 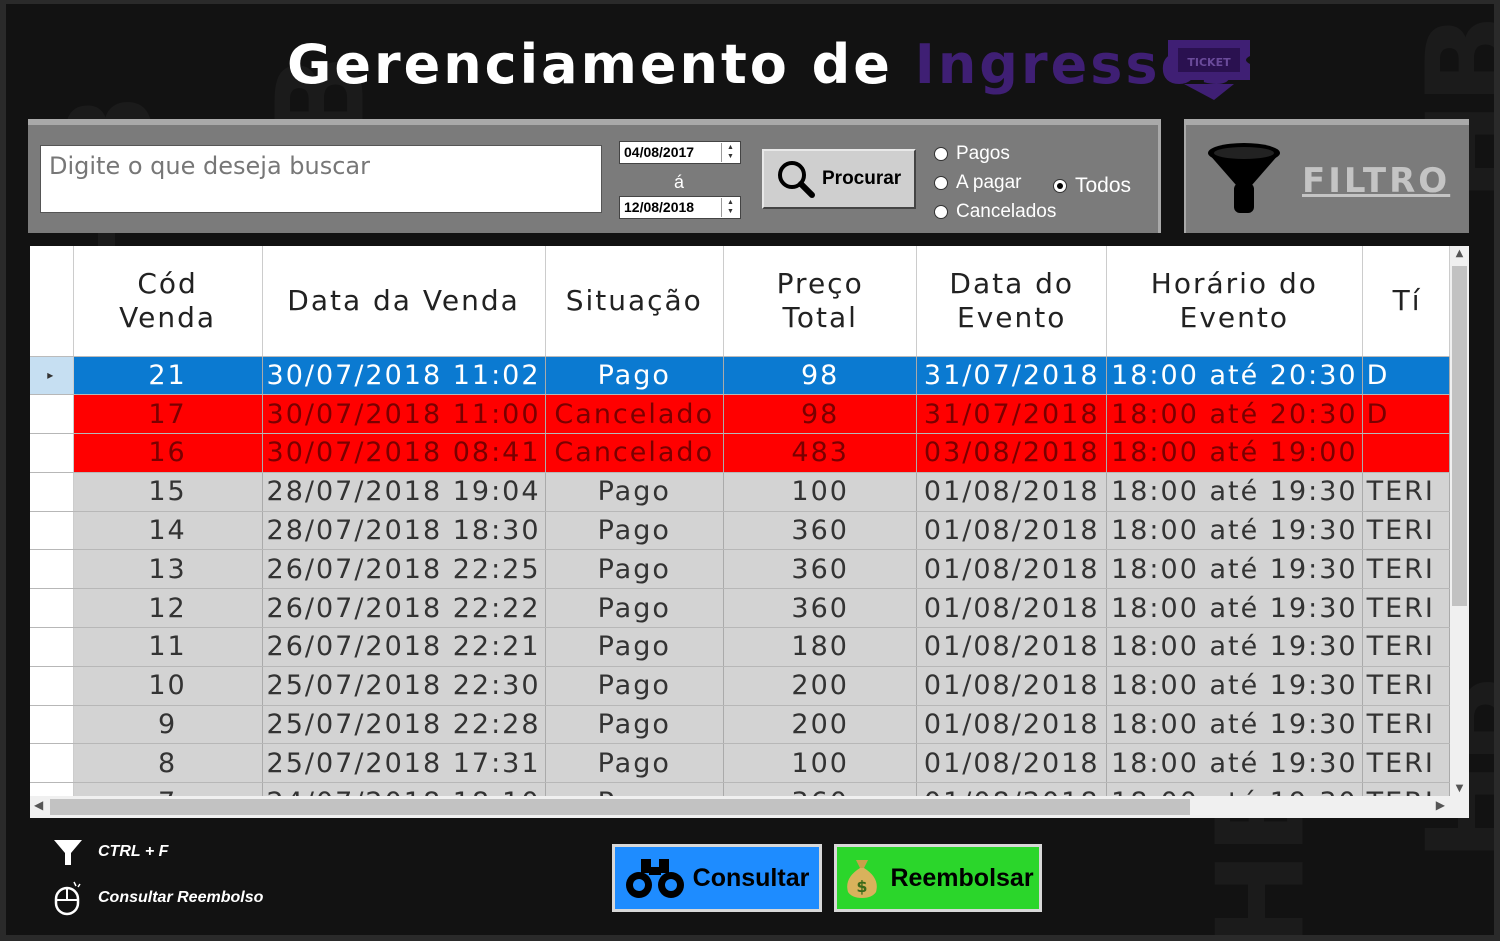 What do you see at coordinates (680, 152) in the screenshot?
I see `date-from-picker: 04/08/2017 ▲ ▼` at bounding box center [680, 152].